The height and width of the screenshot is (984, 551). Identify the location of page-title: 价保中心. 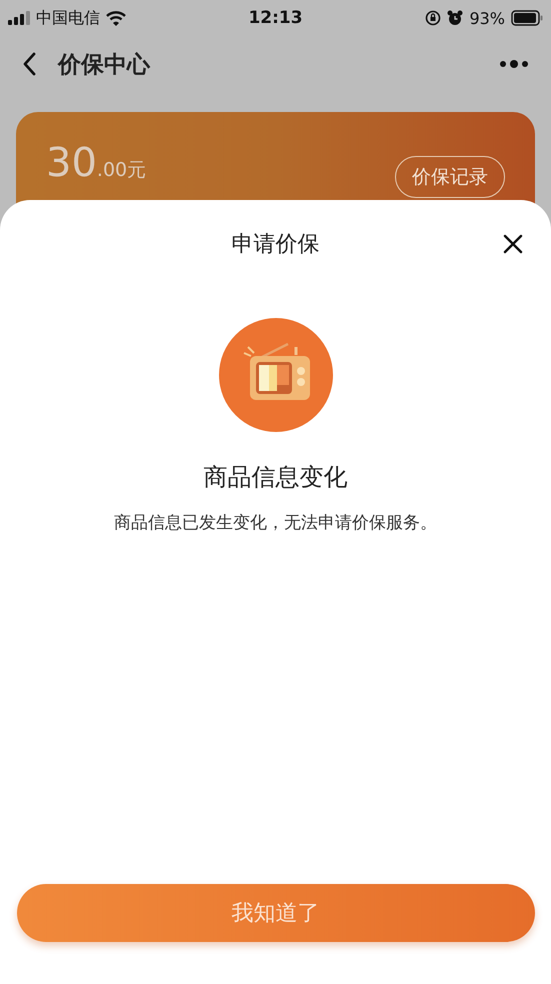
(105, 65).